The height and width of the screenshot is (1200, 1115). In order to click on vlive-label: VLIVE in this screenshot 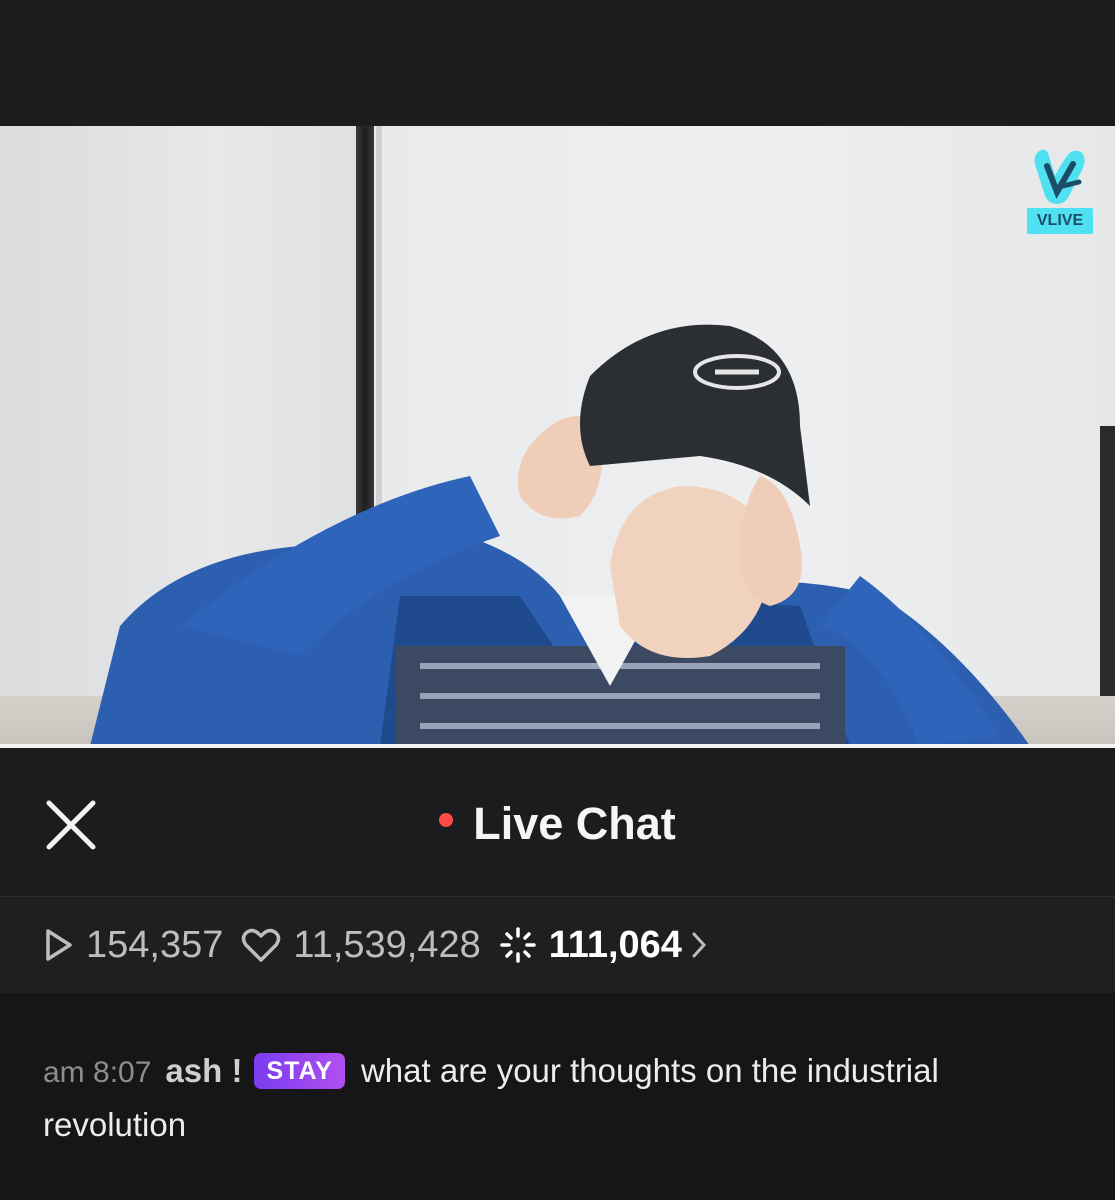, I will do `click(1060, 221)`.